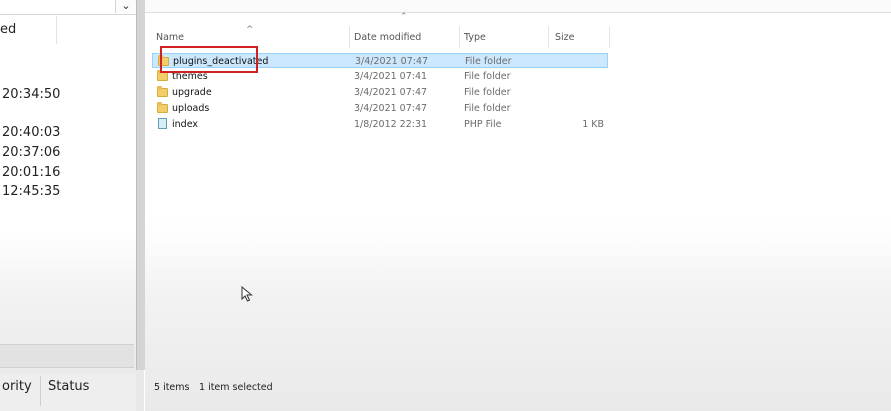 The width and height of the screenshot is (891, 411). What do you see at coordinates (162, 123) in the screenshot?
I see `php-file-icon` at bounding box center [162, 123].